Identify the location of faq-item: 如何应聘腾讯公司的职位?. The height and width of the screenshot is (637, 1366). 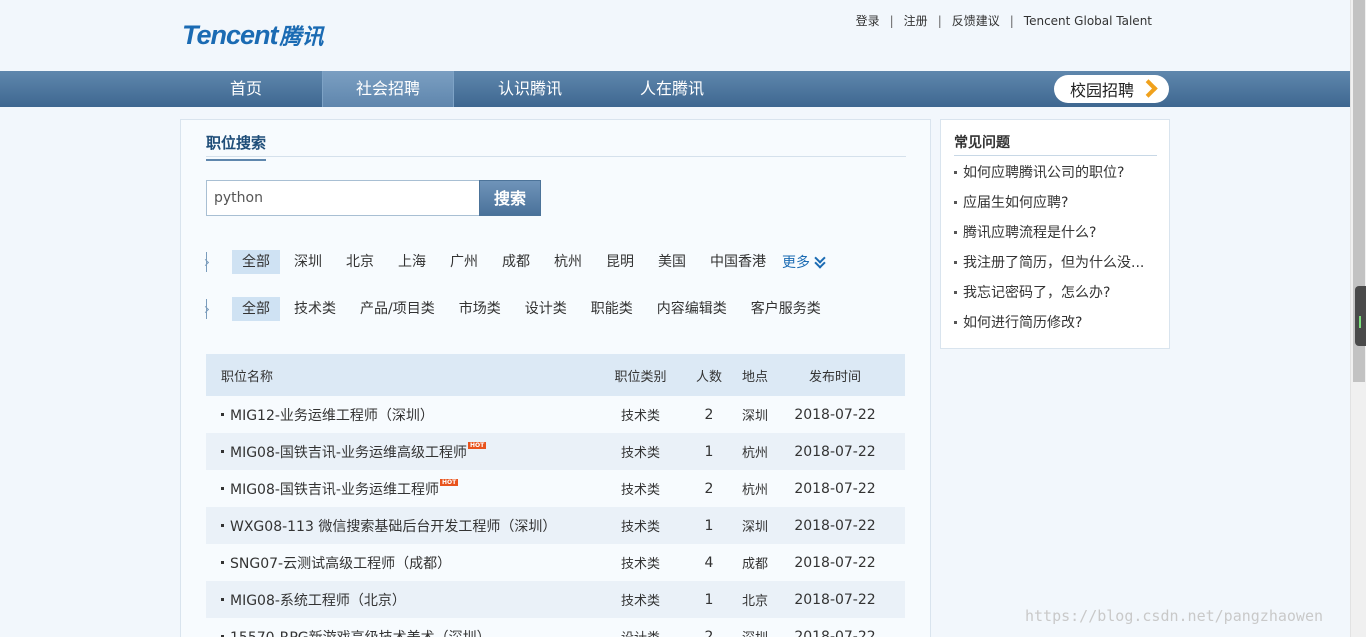
(1039, 172).